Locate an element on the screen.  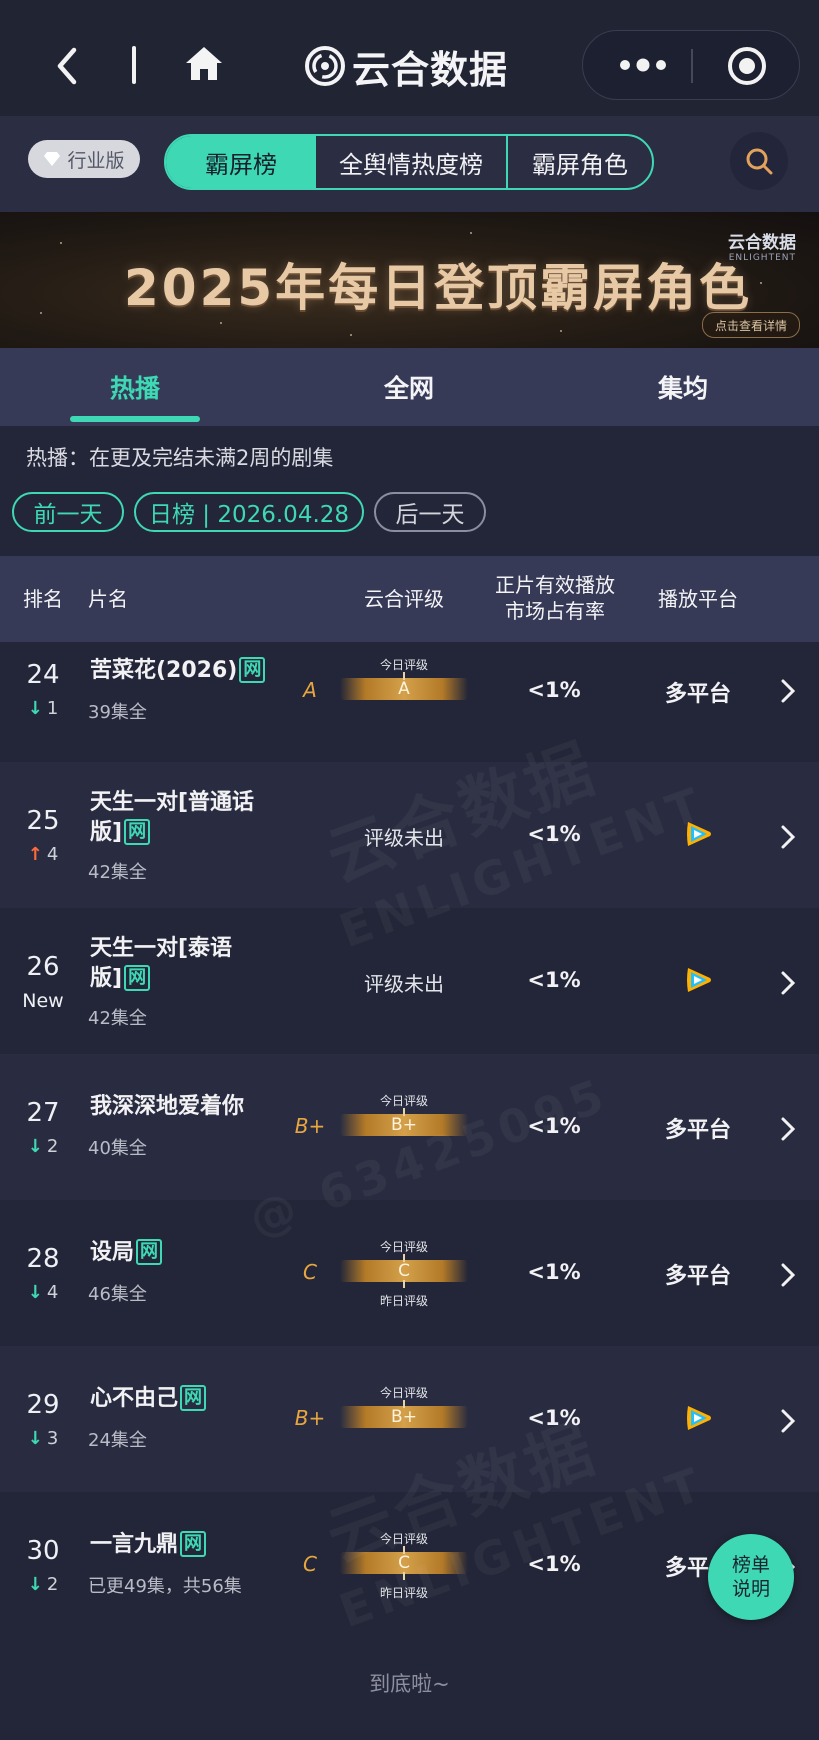
table-header: 排名 片名 云合评级 正片有效播放 市场占有率 播放平台 is located at coordinates (409, 599).